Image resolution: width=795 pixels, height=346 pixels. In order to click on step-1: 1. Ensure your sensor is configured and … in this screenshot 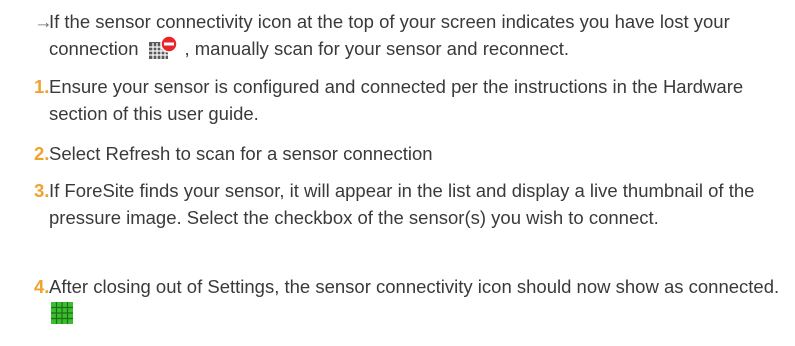, I will do `click(413, 100)`.